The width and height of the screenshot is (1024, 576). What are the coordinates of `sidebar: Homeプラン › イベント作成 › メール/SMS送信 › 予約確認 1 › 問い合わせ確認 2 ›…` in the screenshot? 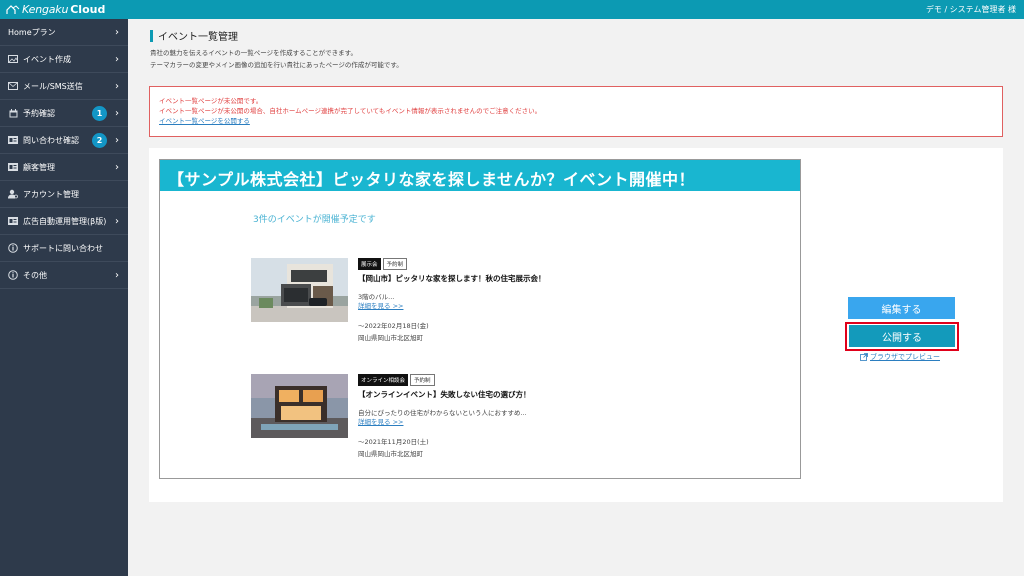 It's located at (64, 297).